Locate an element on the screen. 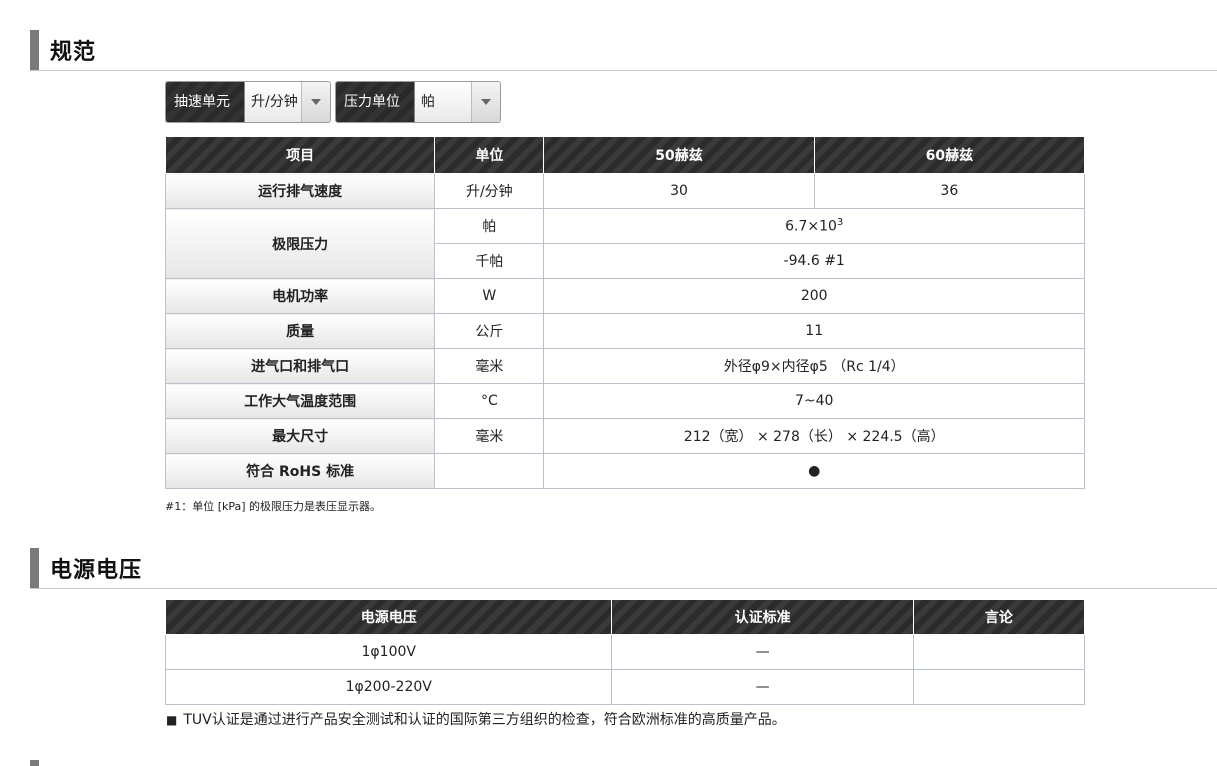  pressure-unit-value: 帕 is located at coordinates (444, 102).